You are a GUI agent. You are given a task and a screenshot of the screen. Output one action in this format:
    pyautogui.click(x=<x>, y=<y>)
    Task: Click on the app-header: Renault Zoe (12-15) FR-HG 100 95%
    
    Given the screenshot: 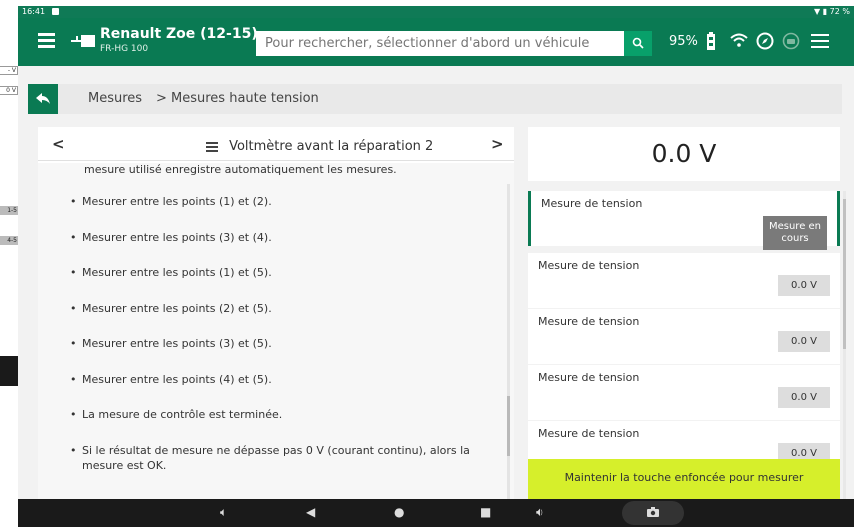 What is the action you would take?
    pyautogui.click(x=436, y=42)
    